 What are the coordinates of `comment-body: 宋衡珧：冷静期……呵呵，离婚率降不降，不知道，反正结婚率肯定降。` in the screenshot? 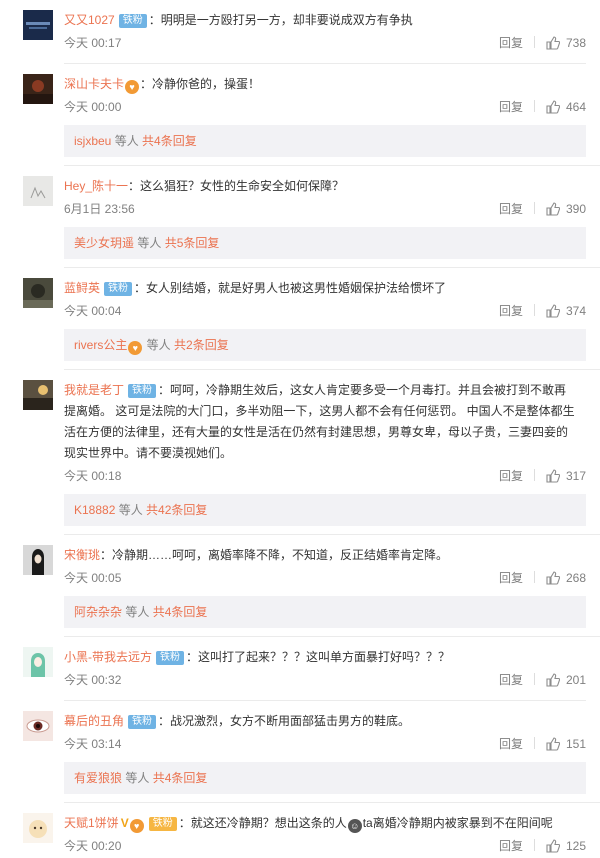 It's located at (325, 555).